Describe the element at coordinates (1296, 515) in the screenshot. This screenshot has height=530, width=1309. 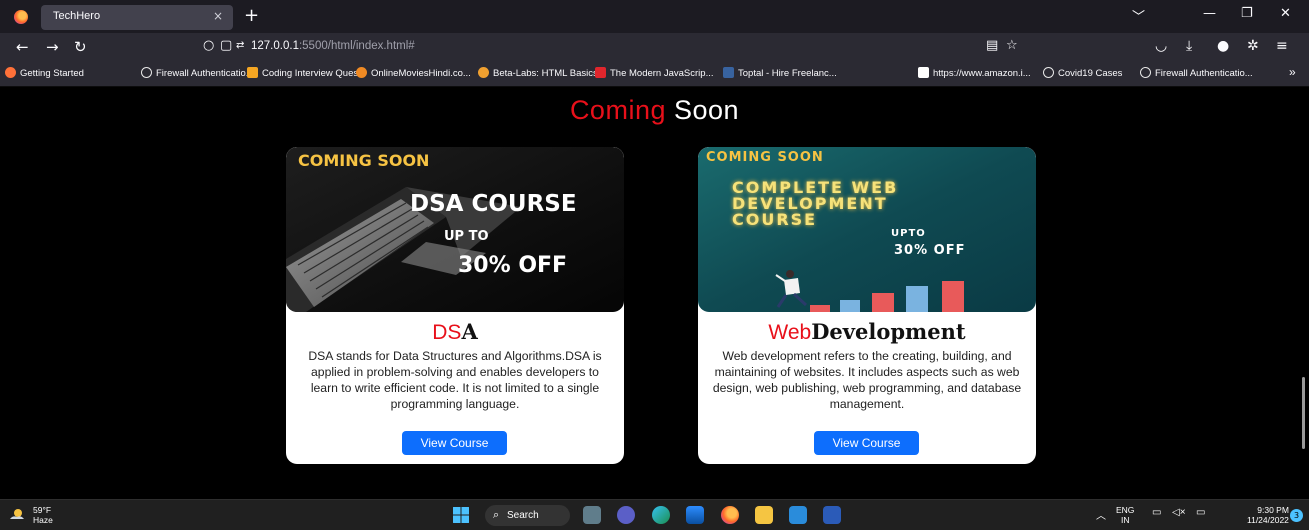
I see `notification-badge: 3` at that location.